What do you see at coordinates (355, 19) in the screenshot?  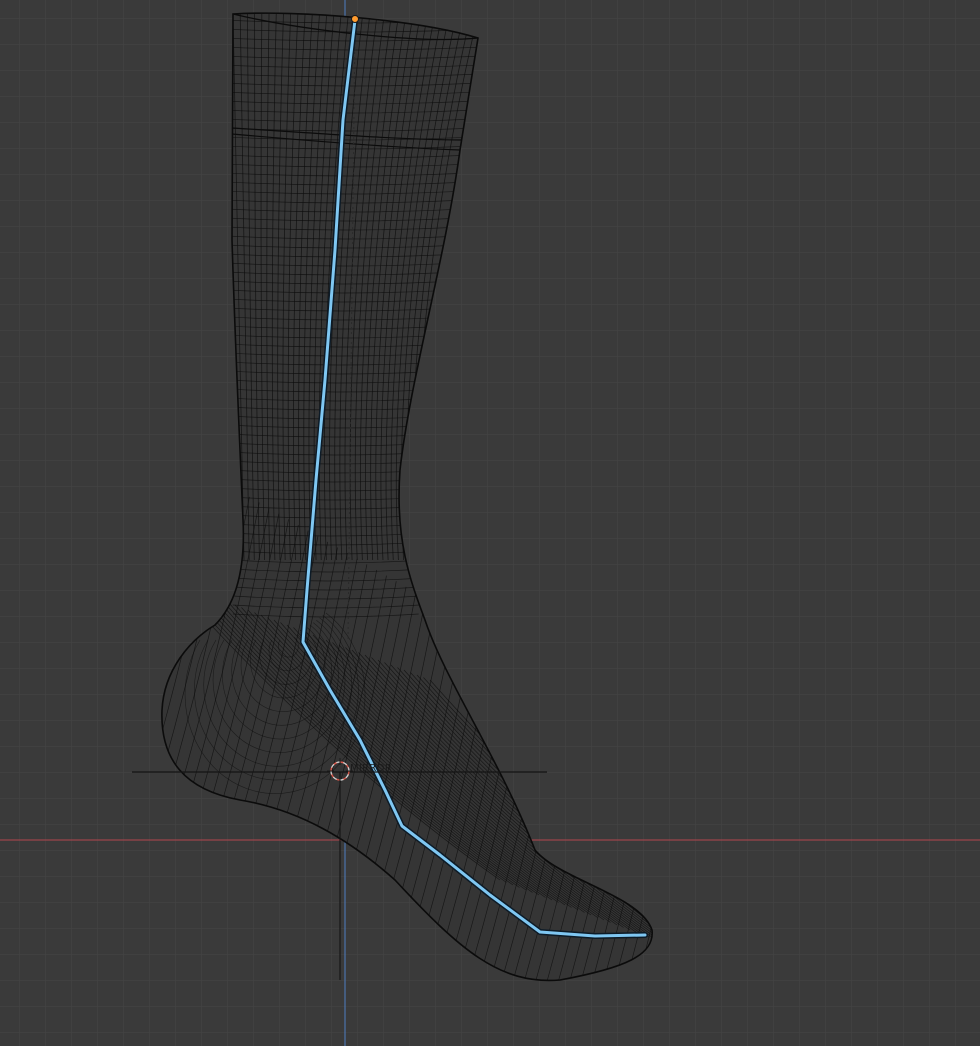 I see `active-vertex` at bounding box center [355, 19].